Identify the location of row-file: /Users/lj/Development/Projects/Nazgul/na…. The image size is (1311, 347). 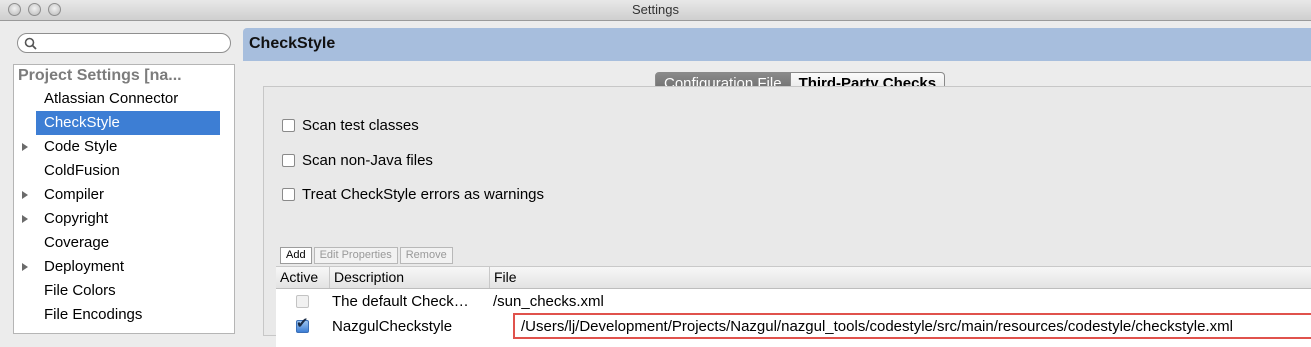
(877, 326).